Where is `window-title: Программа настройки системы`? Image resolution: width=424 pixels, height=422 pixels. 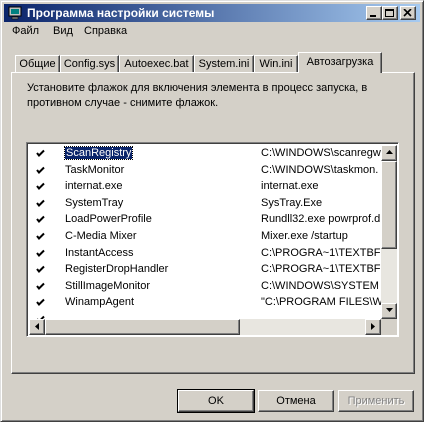 window-title: Программа настройки системы is located at coordinates (121, 13).